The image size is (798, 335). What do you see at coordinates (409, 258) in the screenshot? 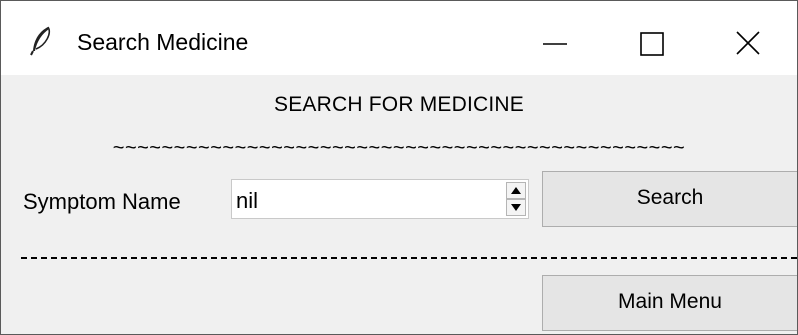
I see `dashed-divider` at bounding box center [409, 258].